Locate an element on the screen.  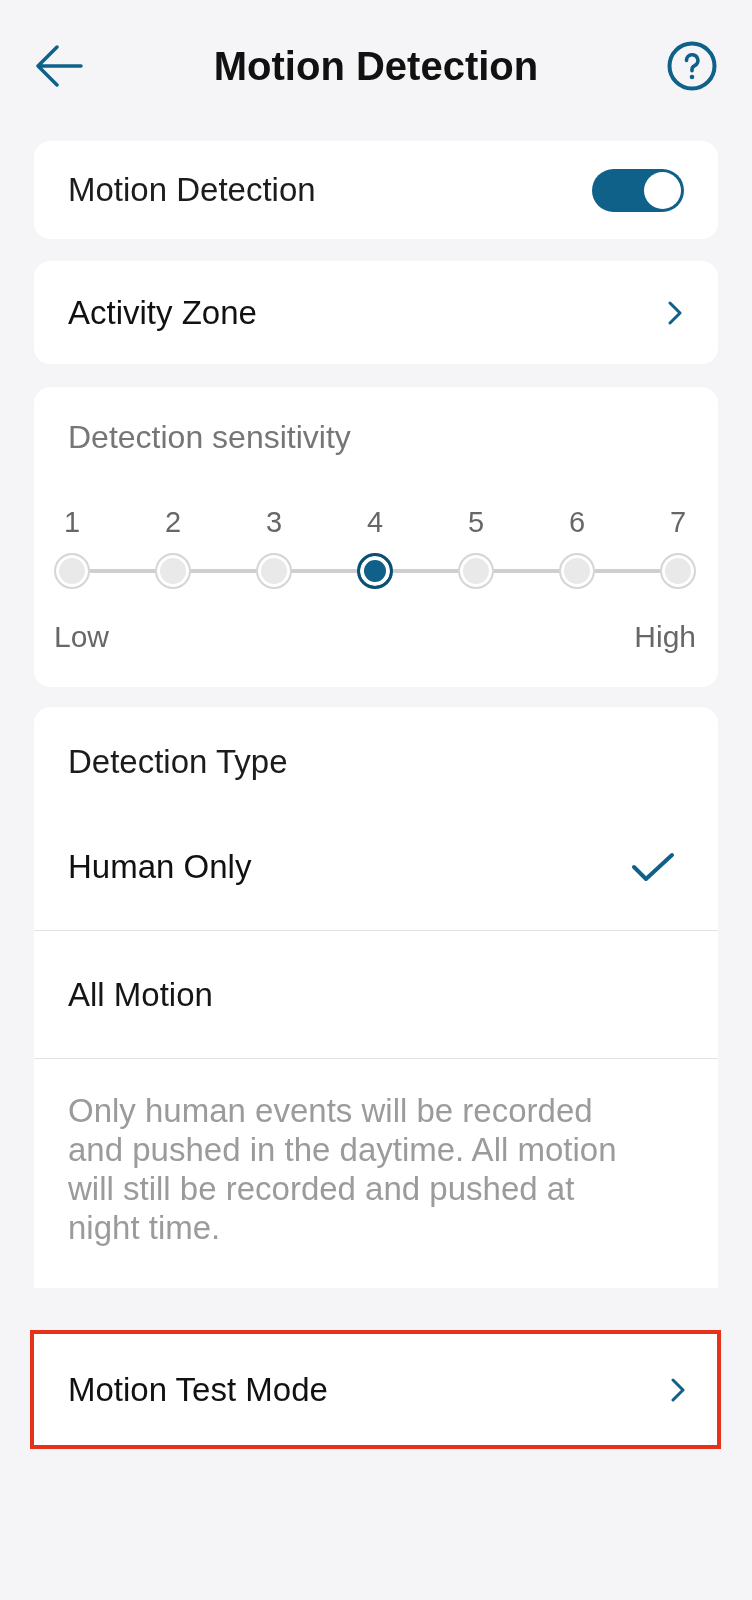
step-number: 5 is located at coordinates (476, 522).